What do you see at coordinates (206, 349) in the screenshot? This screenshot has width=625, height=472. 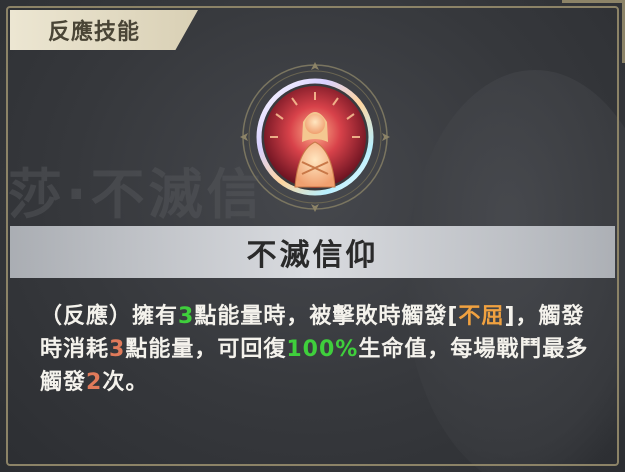 I see `description-segment: 點能量，可回復` at bounding box center [206, 349].